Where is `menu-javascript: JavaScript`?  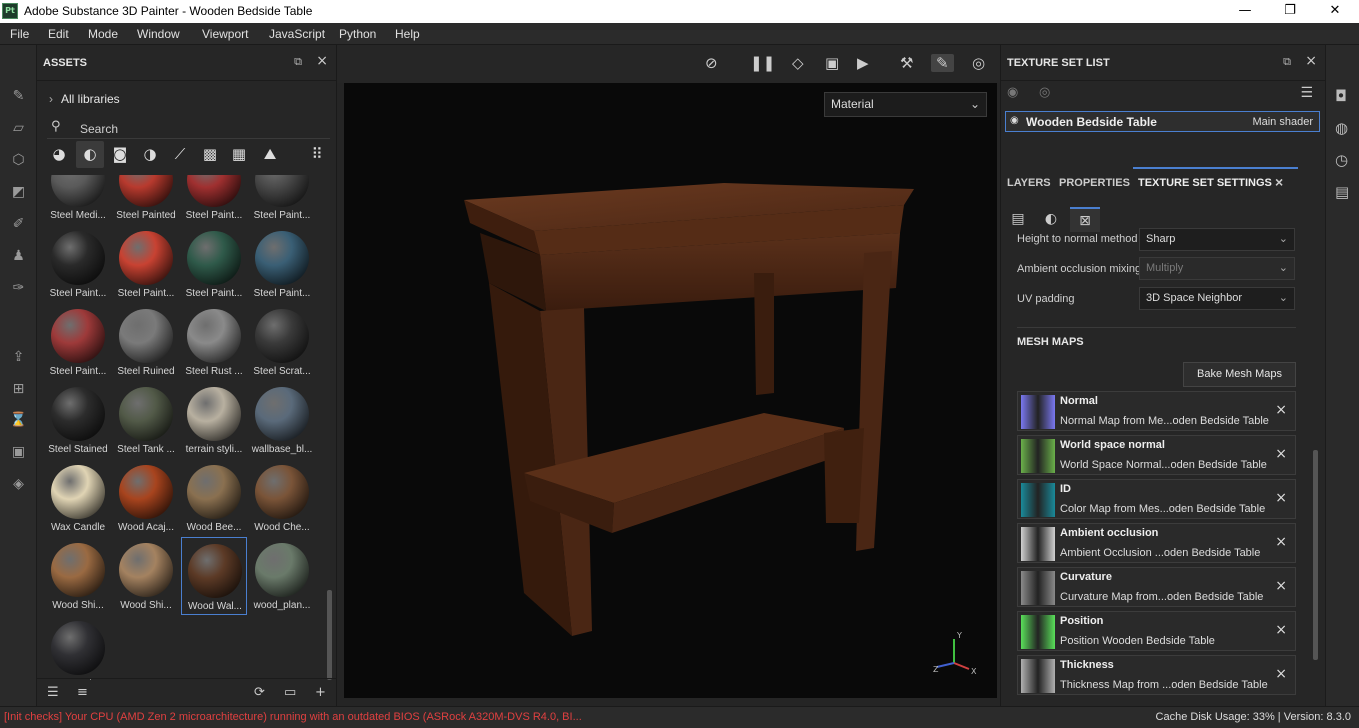 menu-javascript: JavaScript is located at coordinates (297, 34).